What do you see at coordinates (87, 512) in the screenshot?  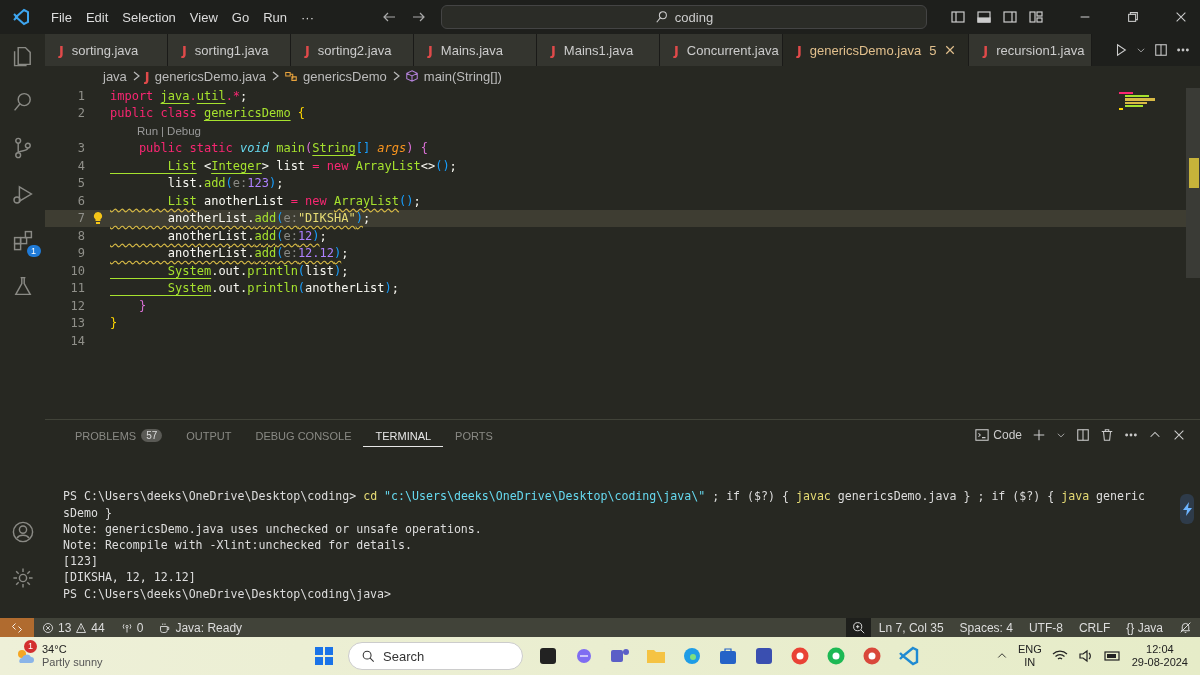 I see `terminal-line: sDemo }` at bounding box center [87, 512].